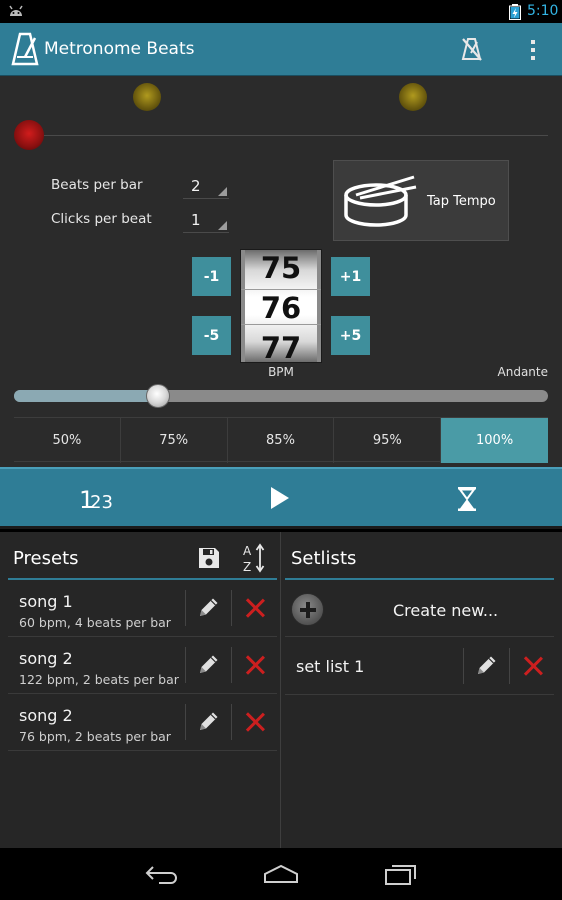 The height and width of the screenshot is (900, 562). I want to click on metronome-logo-icon, so click(25, 49).